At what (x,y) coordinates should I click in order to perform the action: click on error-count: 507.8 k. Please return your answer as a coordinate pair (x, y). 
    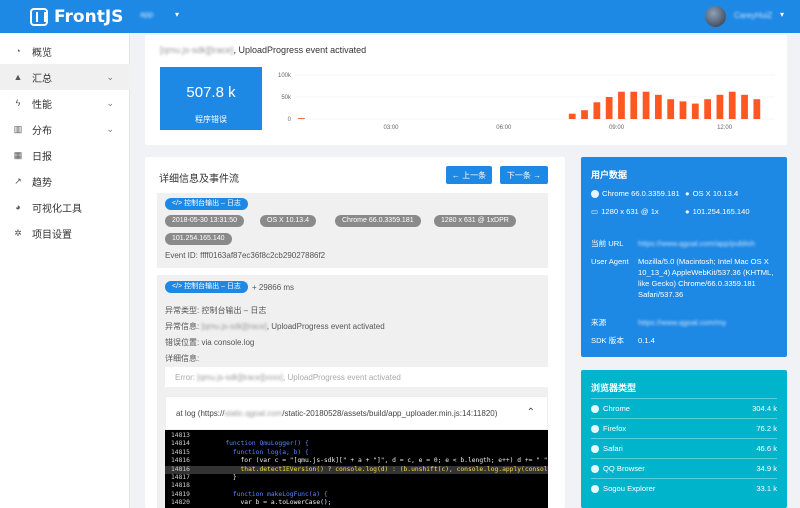
    Looking at the image, I should click on (211, 92).